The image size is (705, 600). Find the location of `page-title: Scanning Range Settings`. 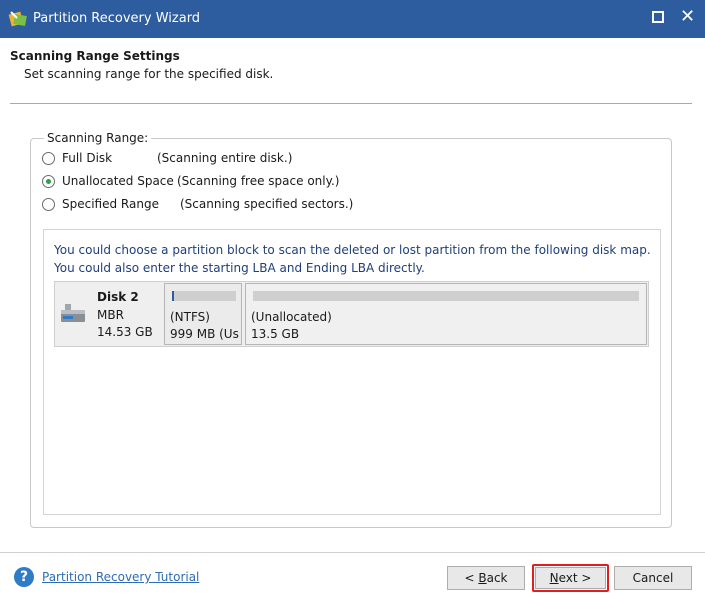

page-title: Scanning Range Settings is located at coordinates (95, 56).